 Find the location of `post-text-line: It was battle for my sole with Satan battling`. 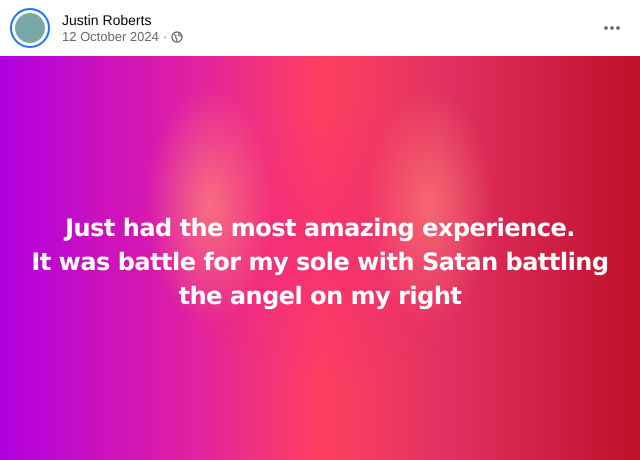

post-text-line: It was battle for my sole with Satan battling is located at coordinates (320, 262).